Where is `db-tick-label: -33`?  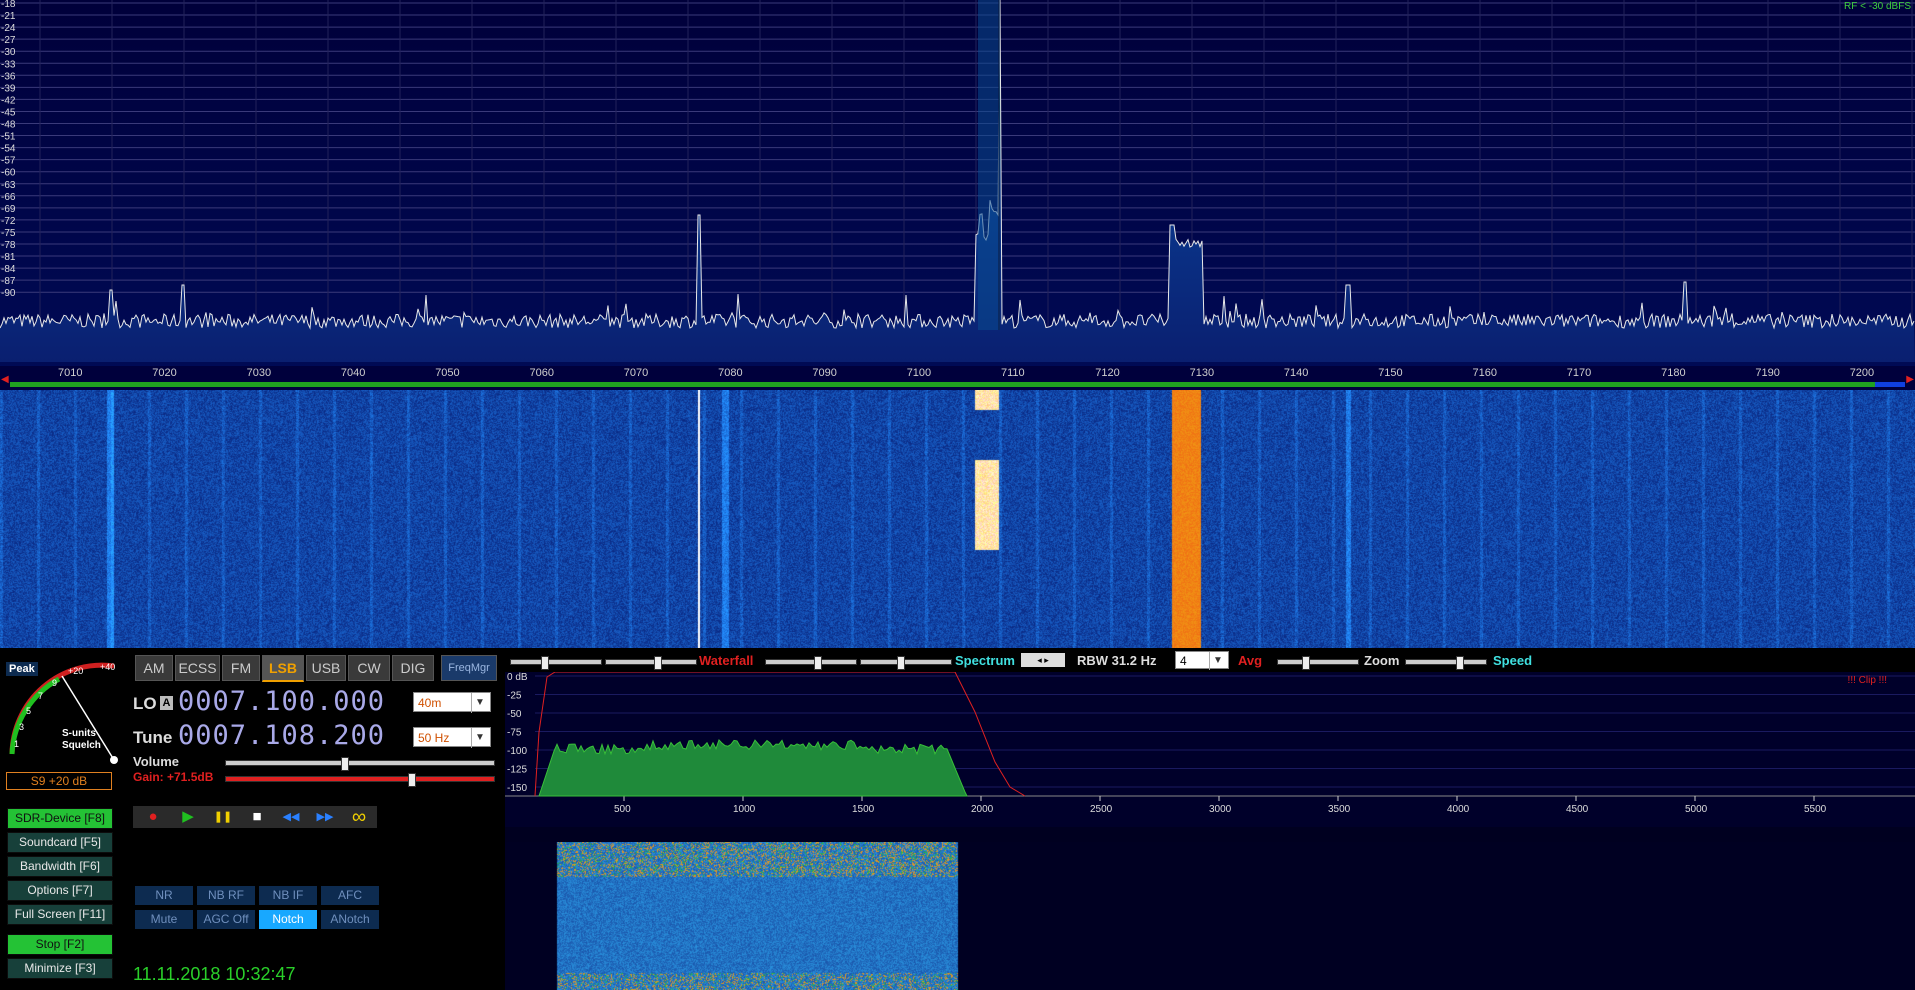 db-tick-label: -33 is located at coordinates (8, 64).